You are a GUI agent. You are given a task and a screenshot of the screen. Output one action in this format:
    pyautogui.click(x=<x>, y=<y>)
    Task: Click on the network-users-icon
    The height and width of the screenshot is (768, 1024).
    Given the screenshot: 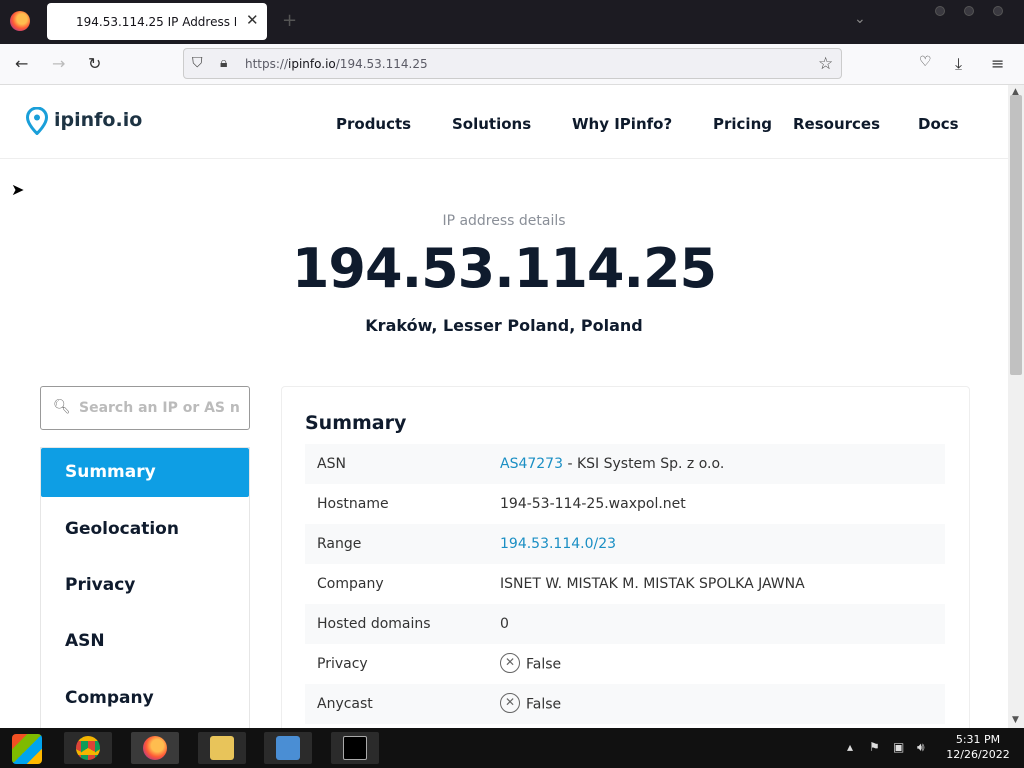 What is the action you would take?
    pyautogui.click(x=288, y=748)
    